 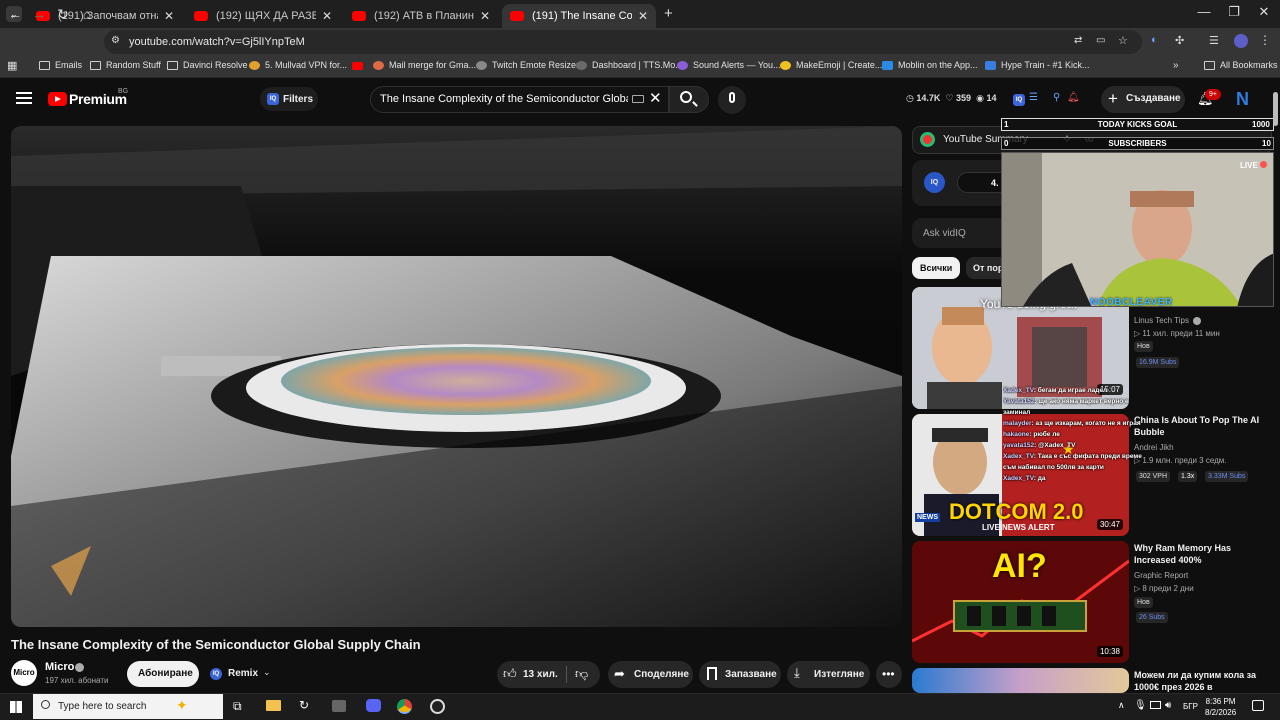 I want to click on browser-tab-4-active: (191) The Insane Complexity of✕, so click(x=579, y=16).